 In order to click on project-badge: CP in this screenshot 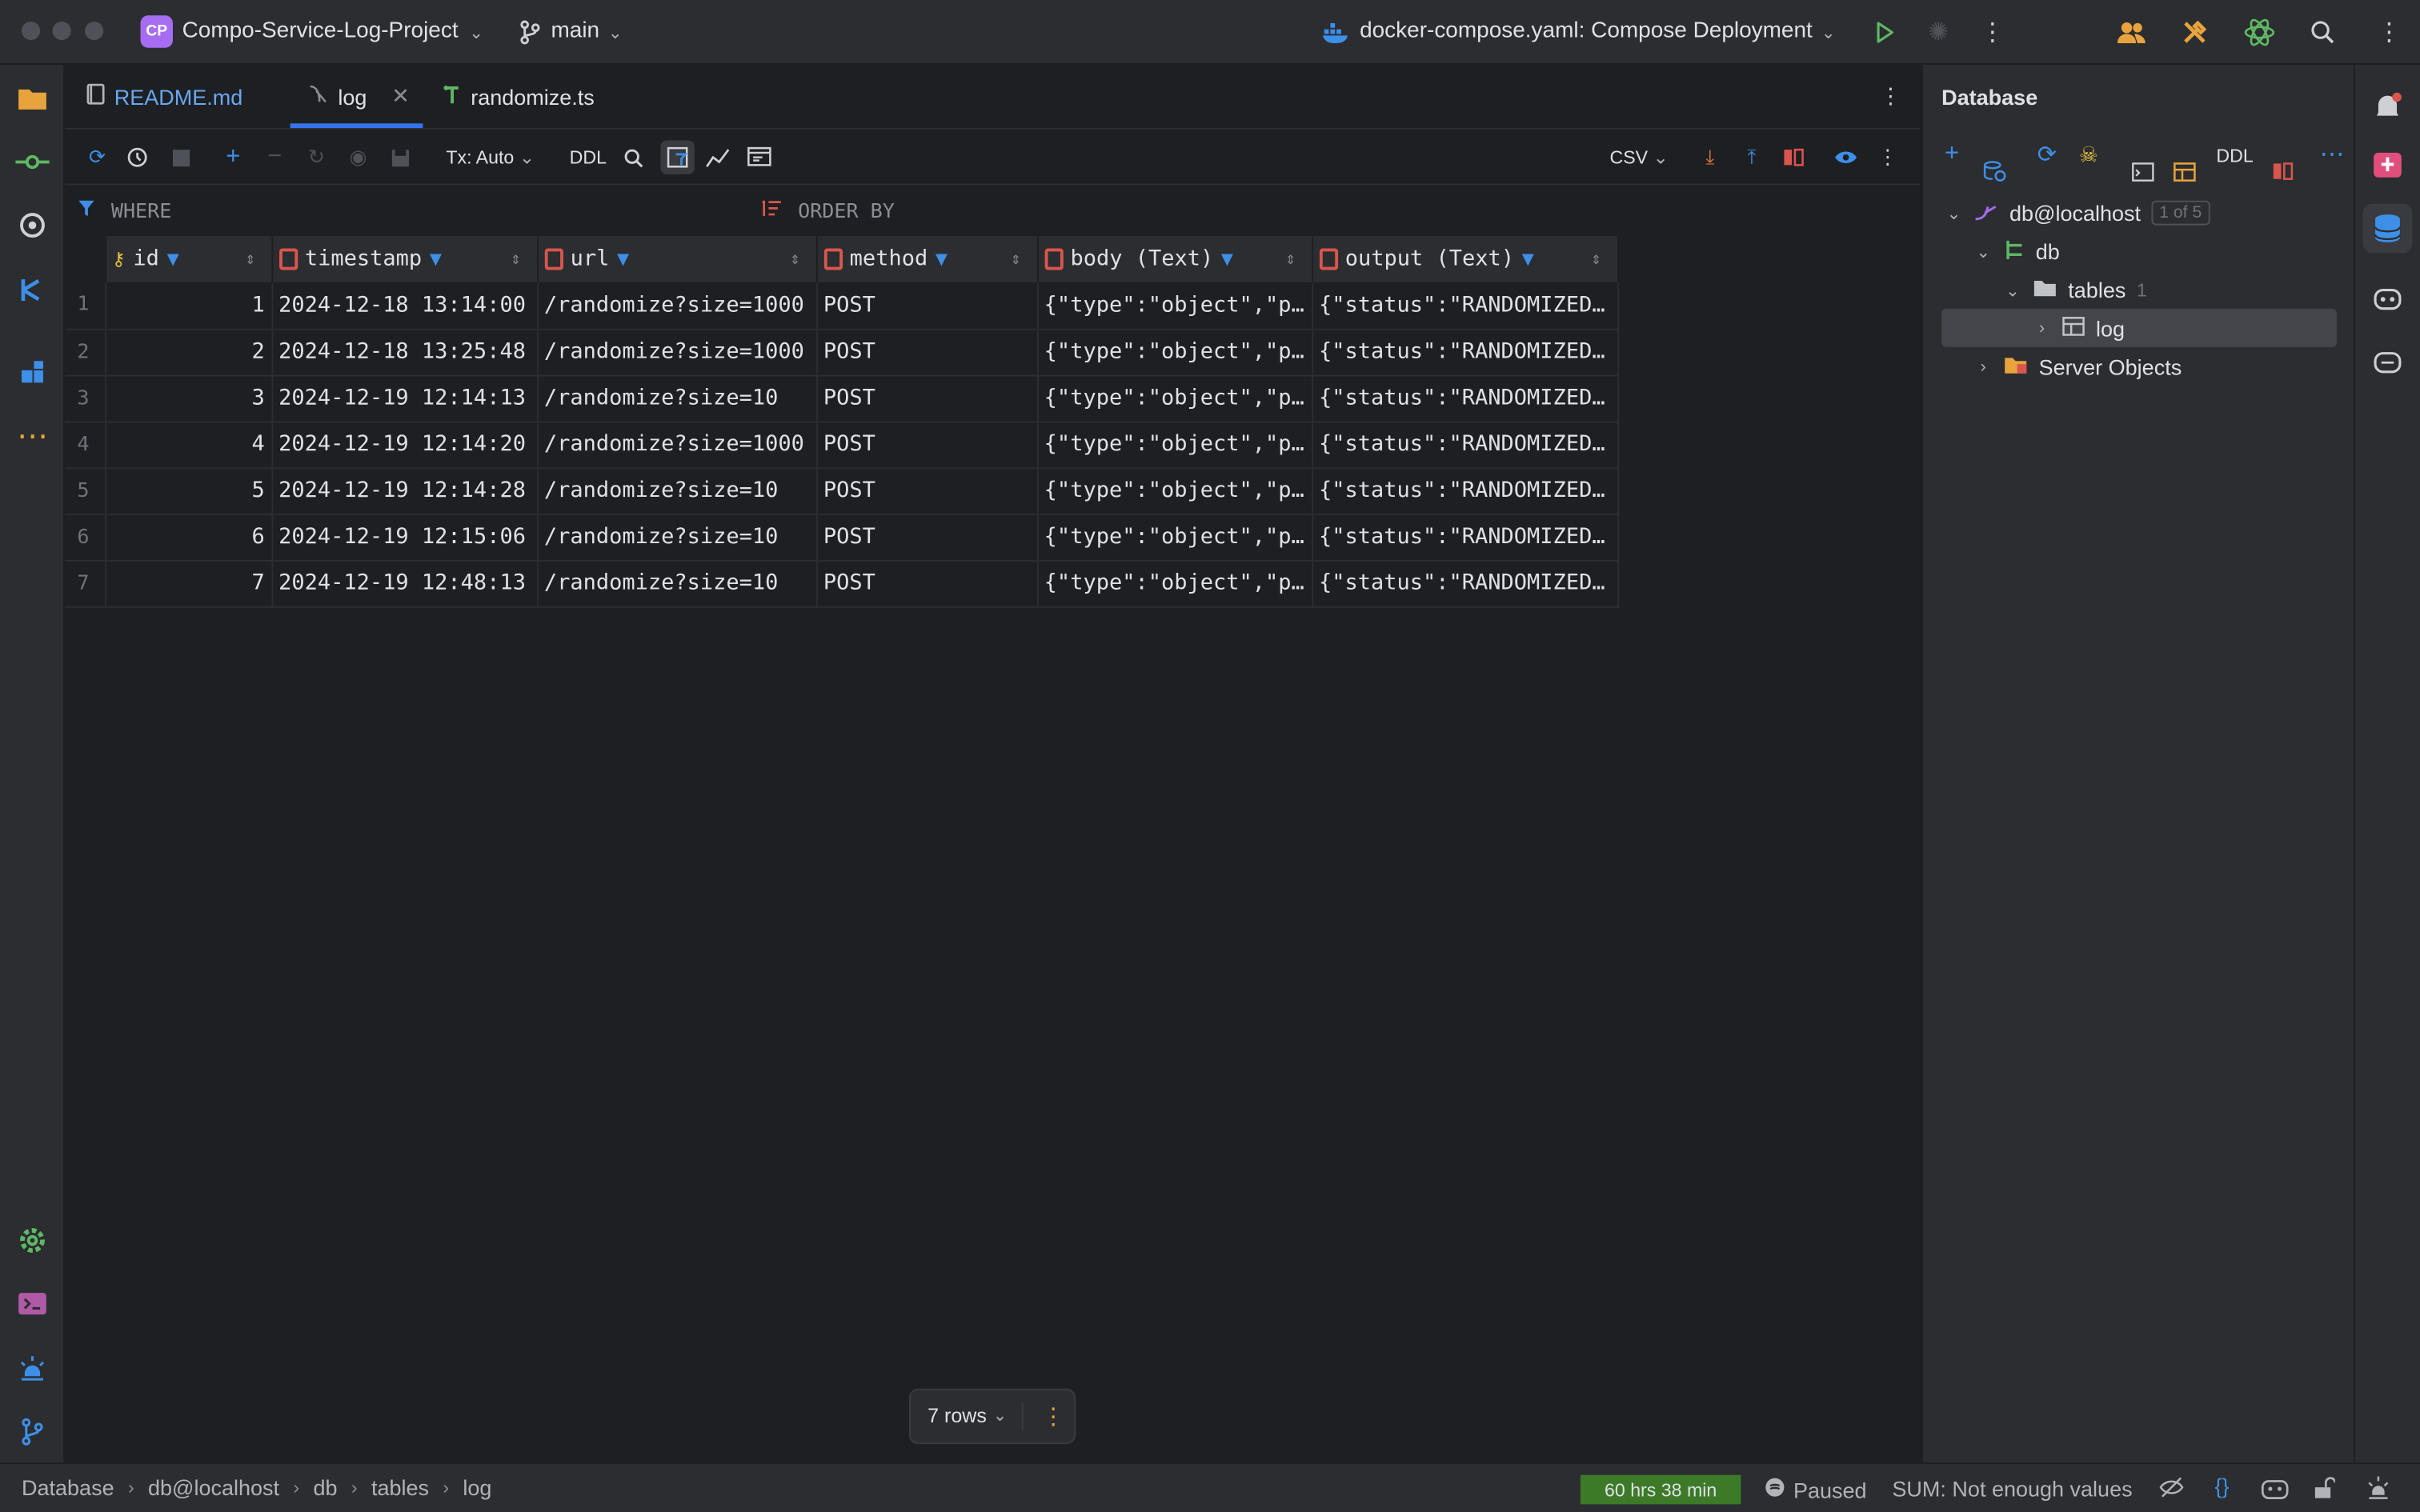, I will do `click(156, 31)`.